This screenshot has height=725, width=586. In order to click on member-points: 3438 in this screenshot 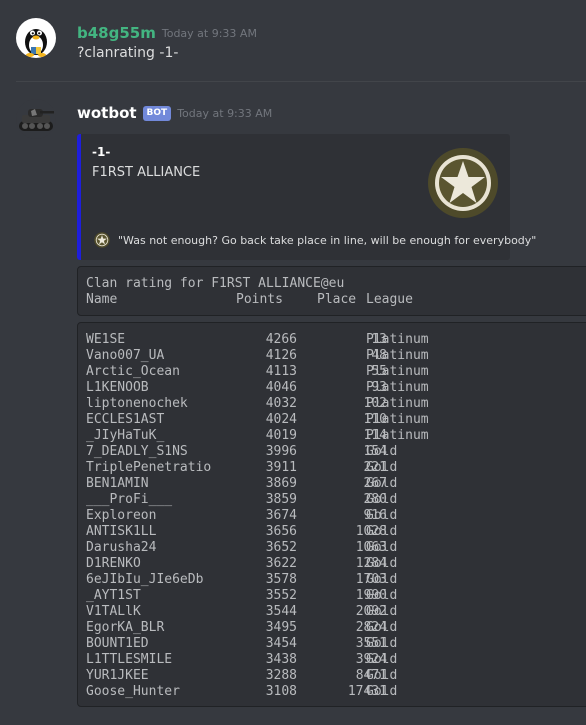, I will do `click(281, 659)`.